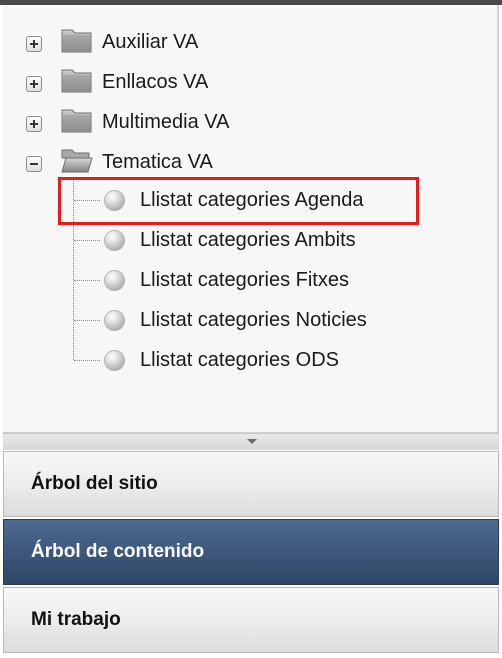 This screenshot has height=658, width=502. I want to click on expand-toggle-multimedia, so click(34, 124).